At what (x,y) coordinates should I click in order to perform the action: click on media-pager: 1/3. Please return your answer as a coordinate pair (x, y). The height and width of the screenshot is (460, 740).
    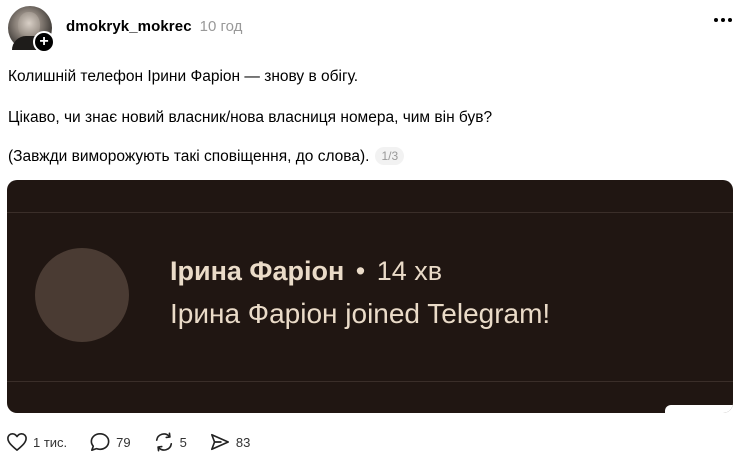
    Looking at the image, I should click on (390, 156).